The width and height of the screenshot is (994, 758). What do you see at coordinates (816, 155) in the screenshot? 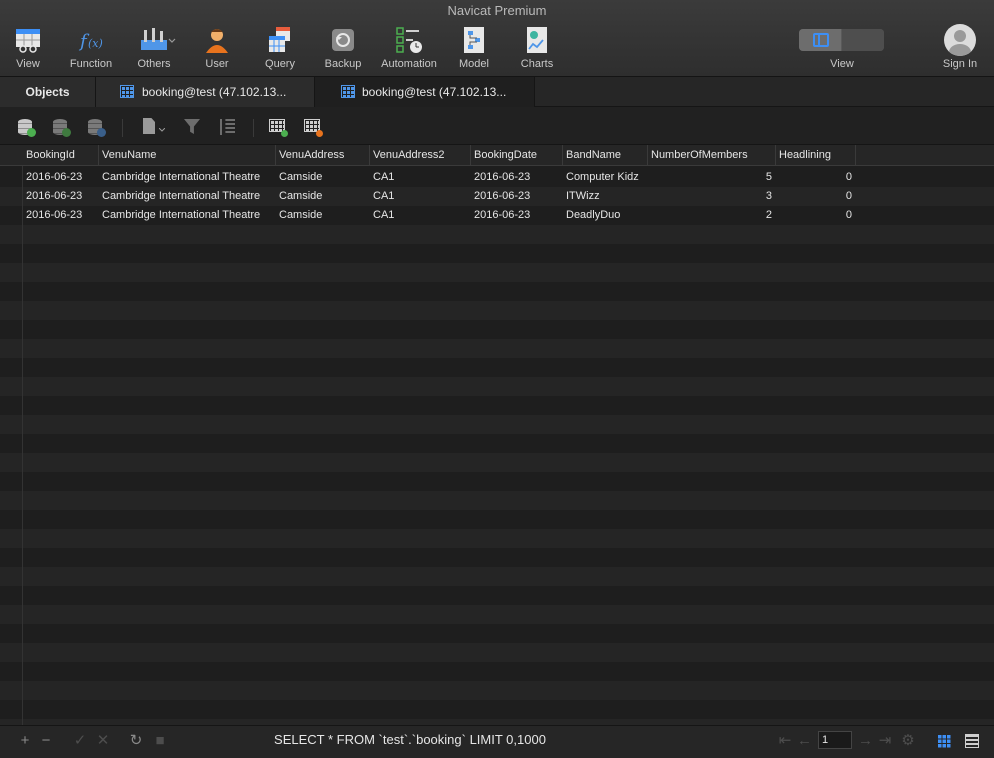
I see `column-header-headlining: Headlining` at bounding box center [816, 155].